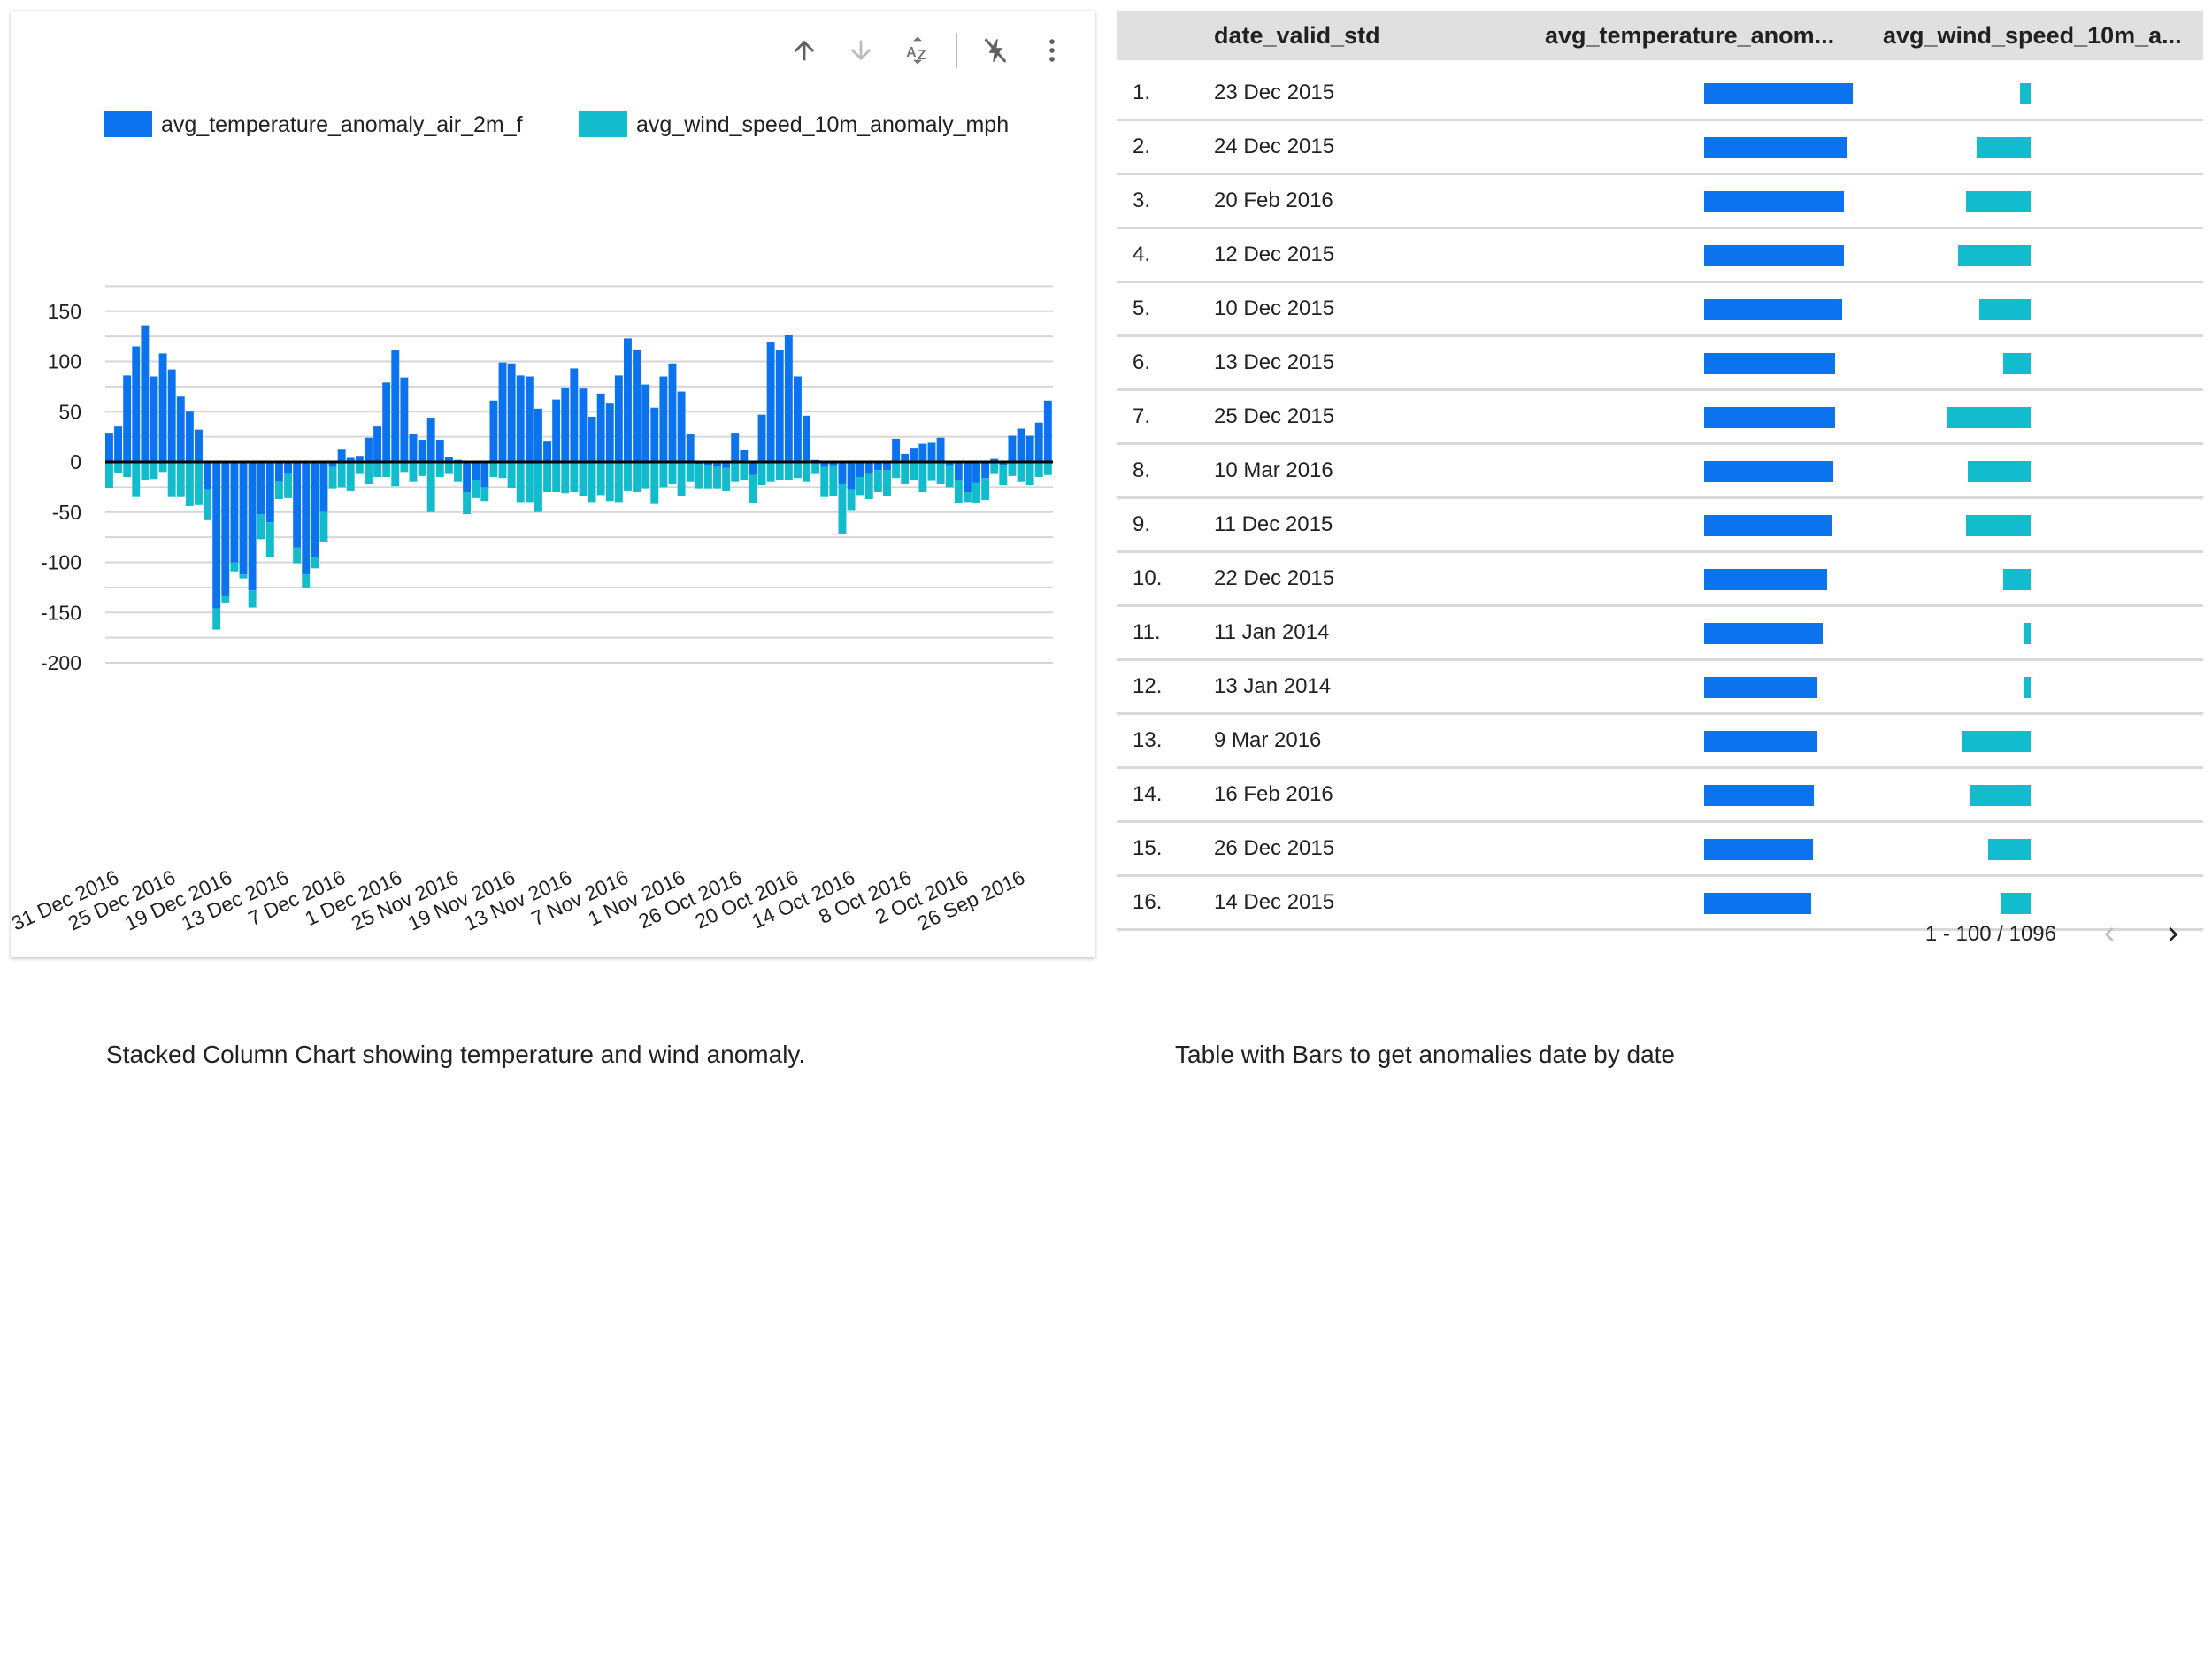 The image size is (2212, 1660). Describe the element at coordinates (1275, 848) in the screenshot. I see `row-date: 26 Dec 2015` at that location.